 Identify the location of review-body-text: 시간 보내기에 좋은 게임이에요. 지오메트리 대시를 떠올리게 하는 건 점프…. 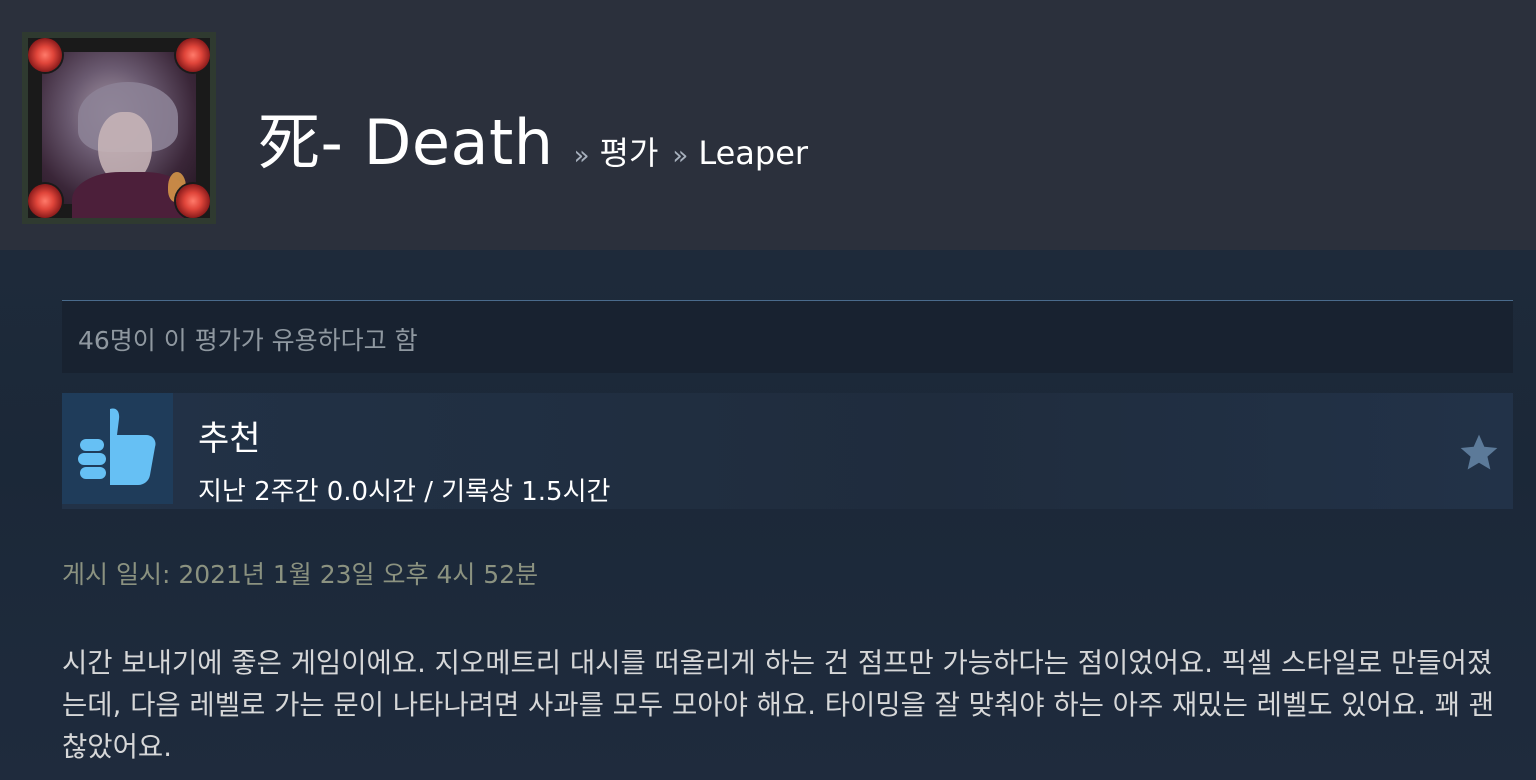
(778, 705).